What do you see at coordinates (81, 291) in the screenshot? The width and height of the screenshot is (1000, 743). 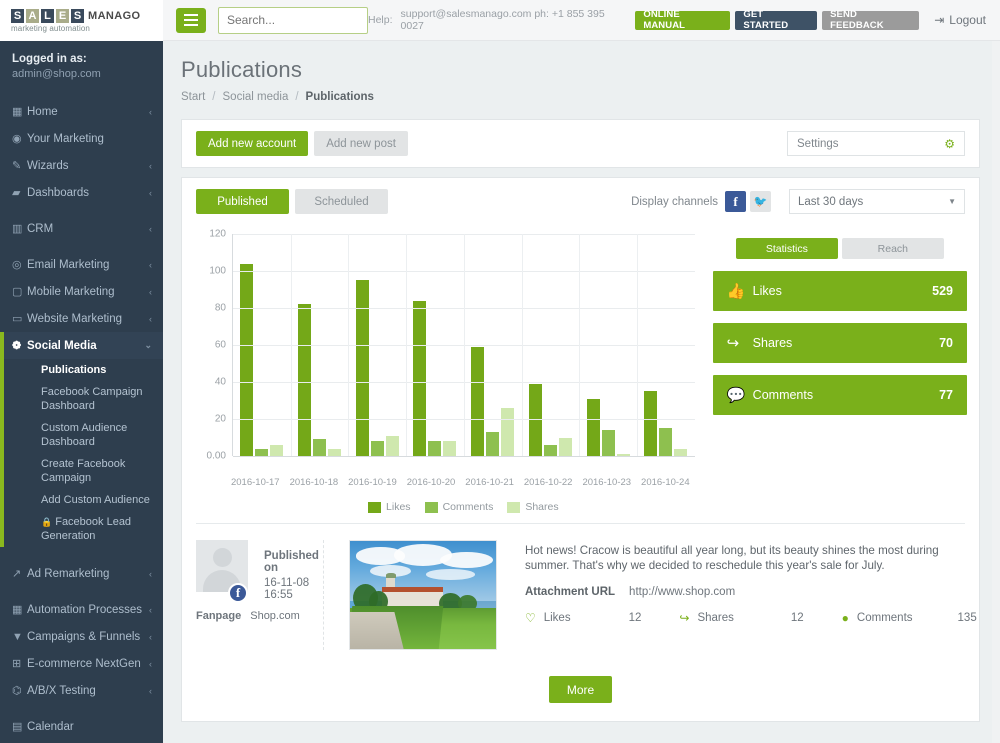 I see `sidebar-item-mobile-marketing: ▢ Mobile Marketing ‹` at bounding box center [81, 291].